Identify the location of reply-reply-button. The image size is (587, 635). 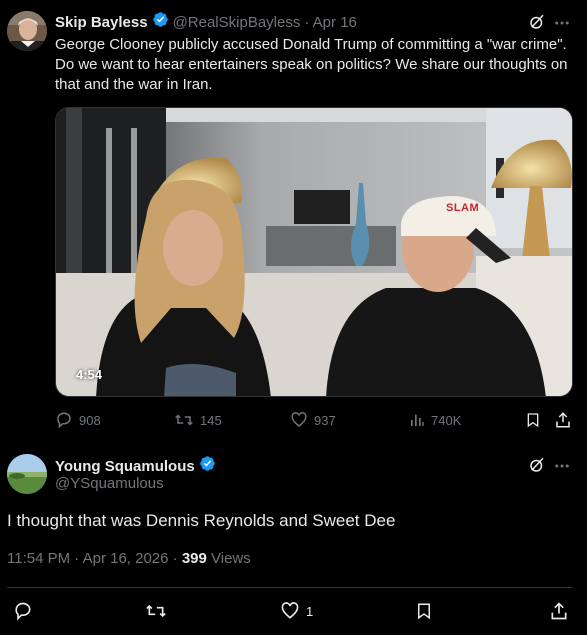
(23, 613).